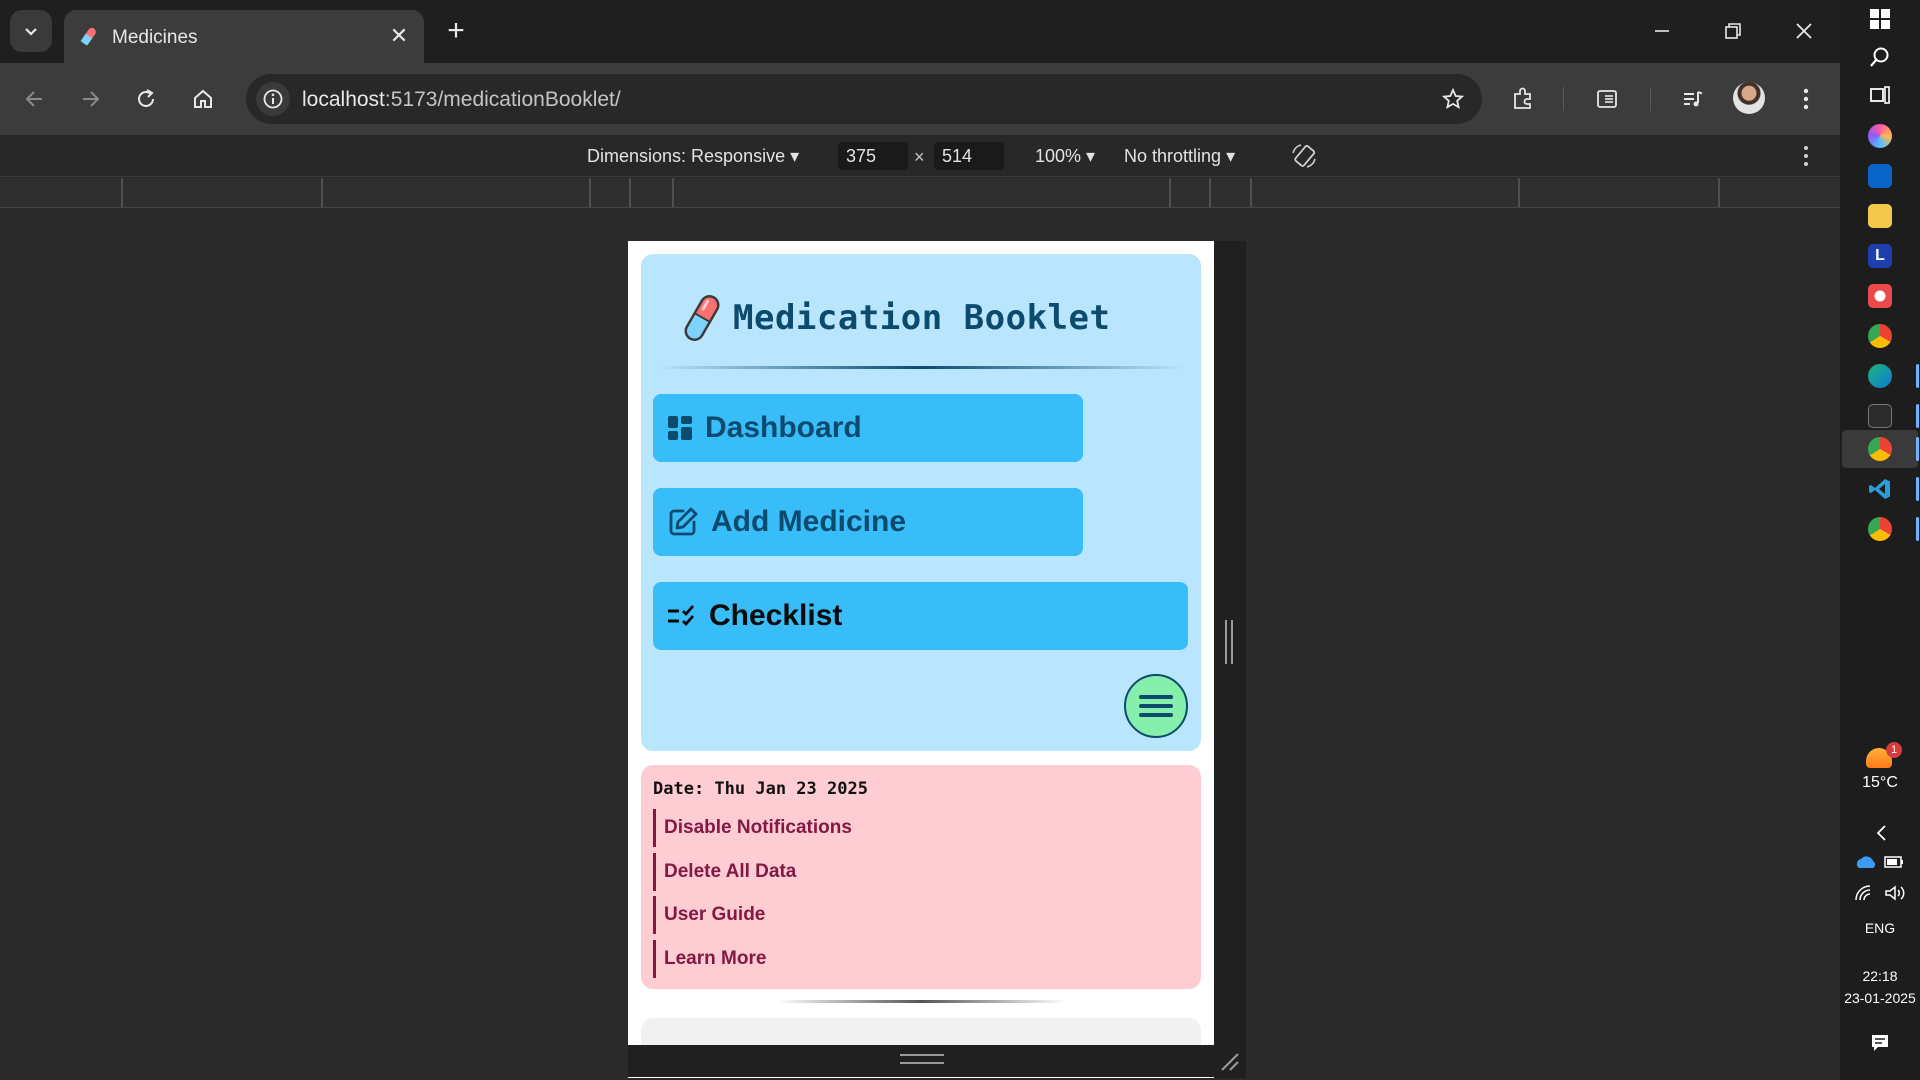 Image resolution: width=1920 pixels, height=1080 pixels. I want to click on wifi-icon, so click(1865, 893).